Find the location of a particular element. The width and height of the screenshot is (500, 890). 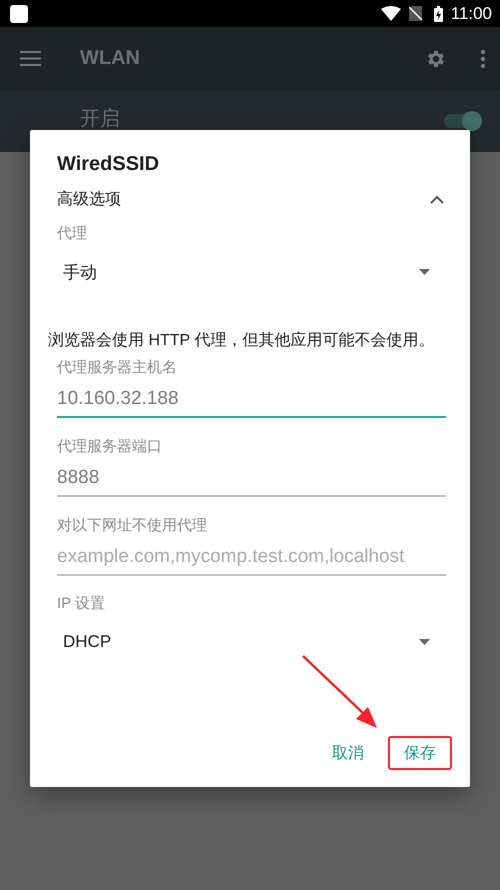

proxy-dropdown: 手动 is located at coordinates (251, 272).